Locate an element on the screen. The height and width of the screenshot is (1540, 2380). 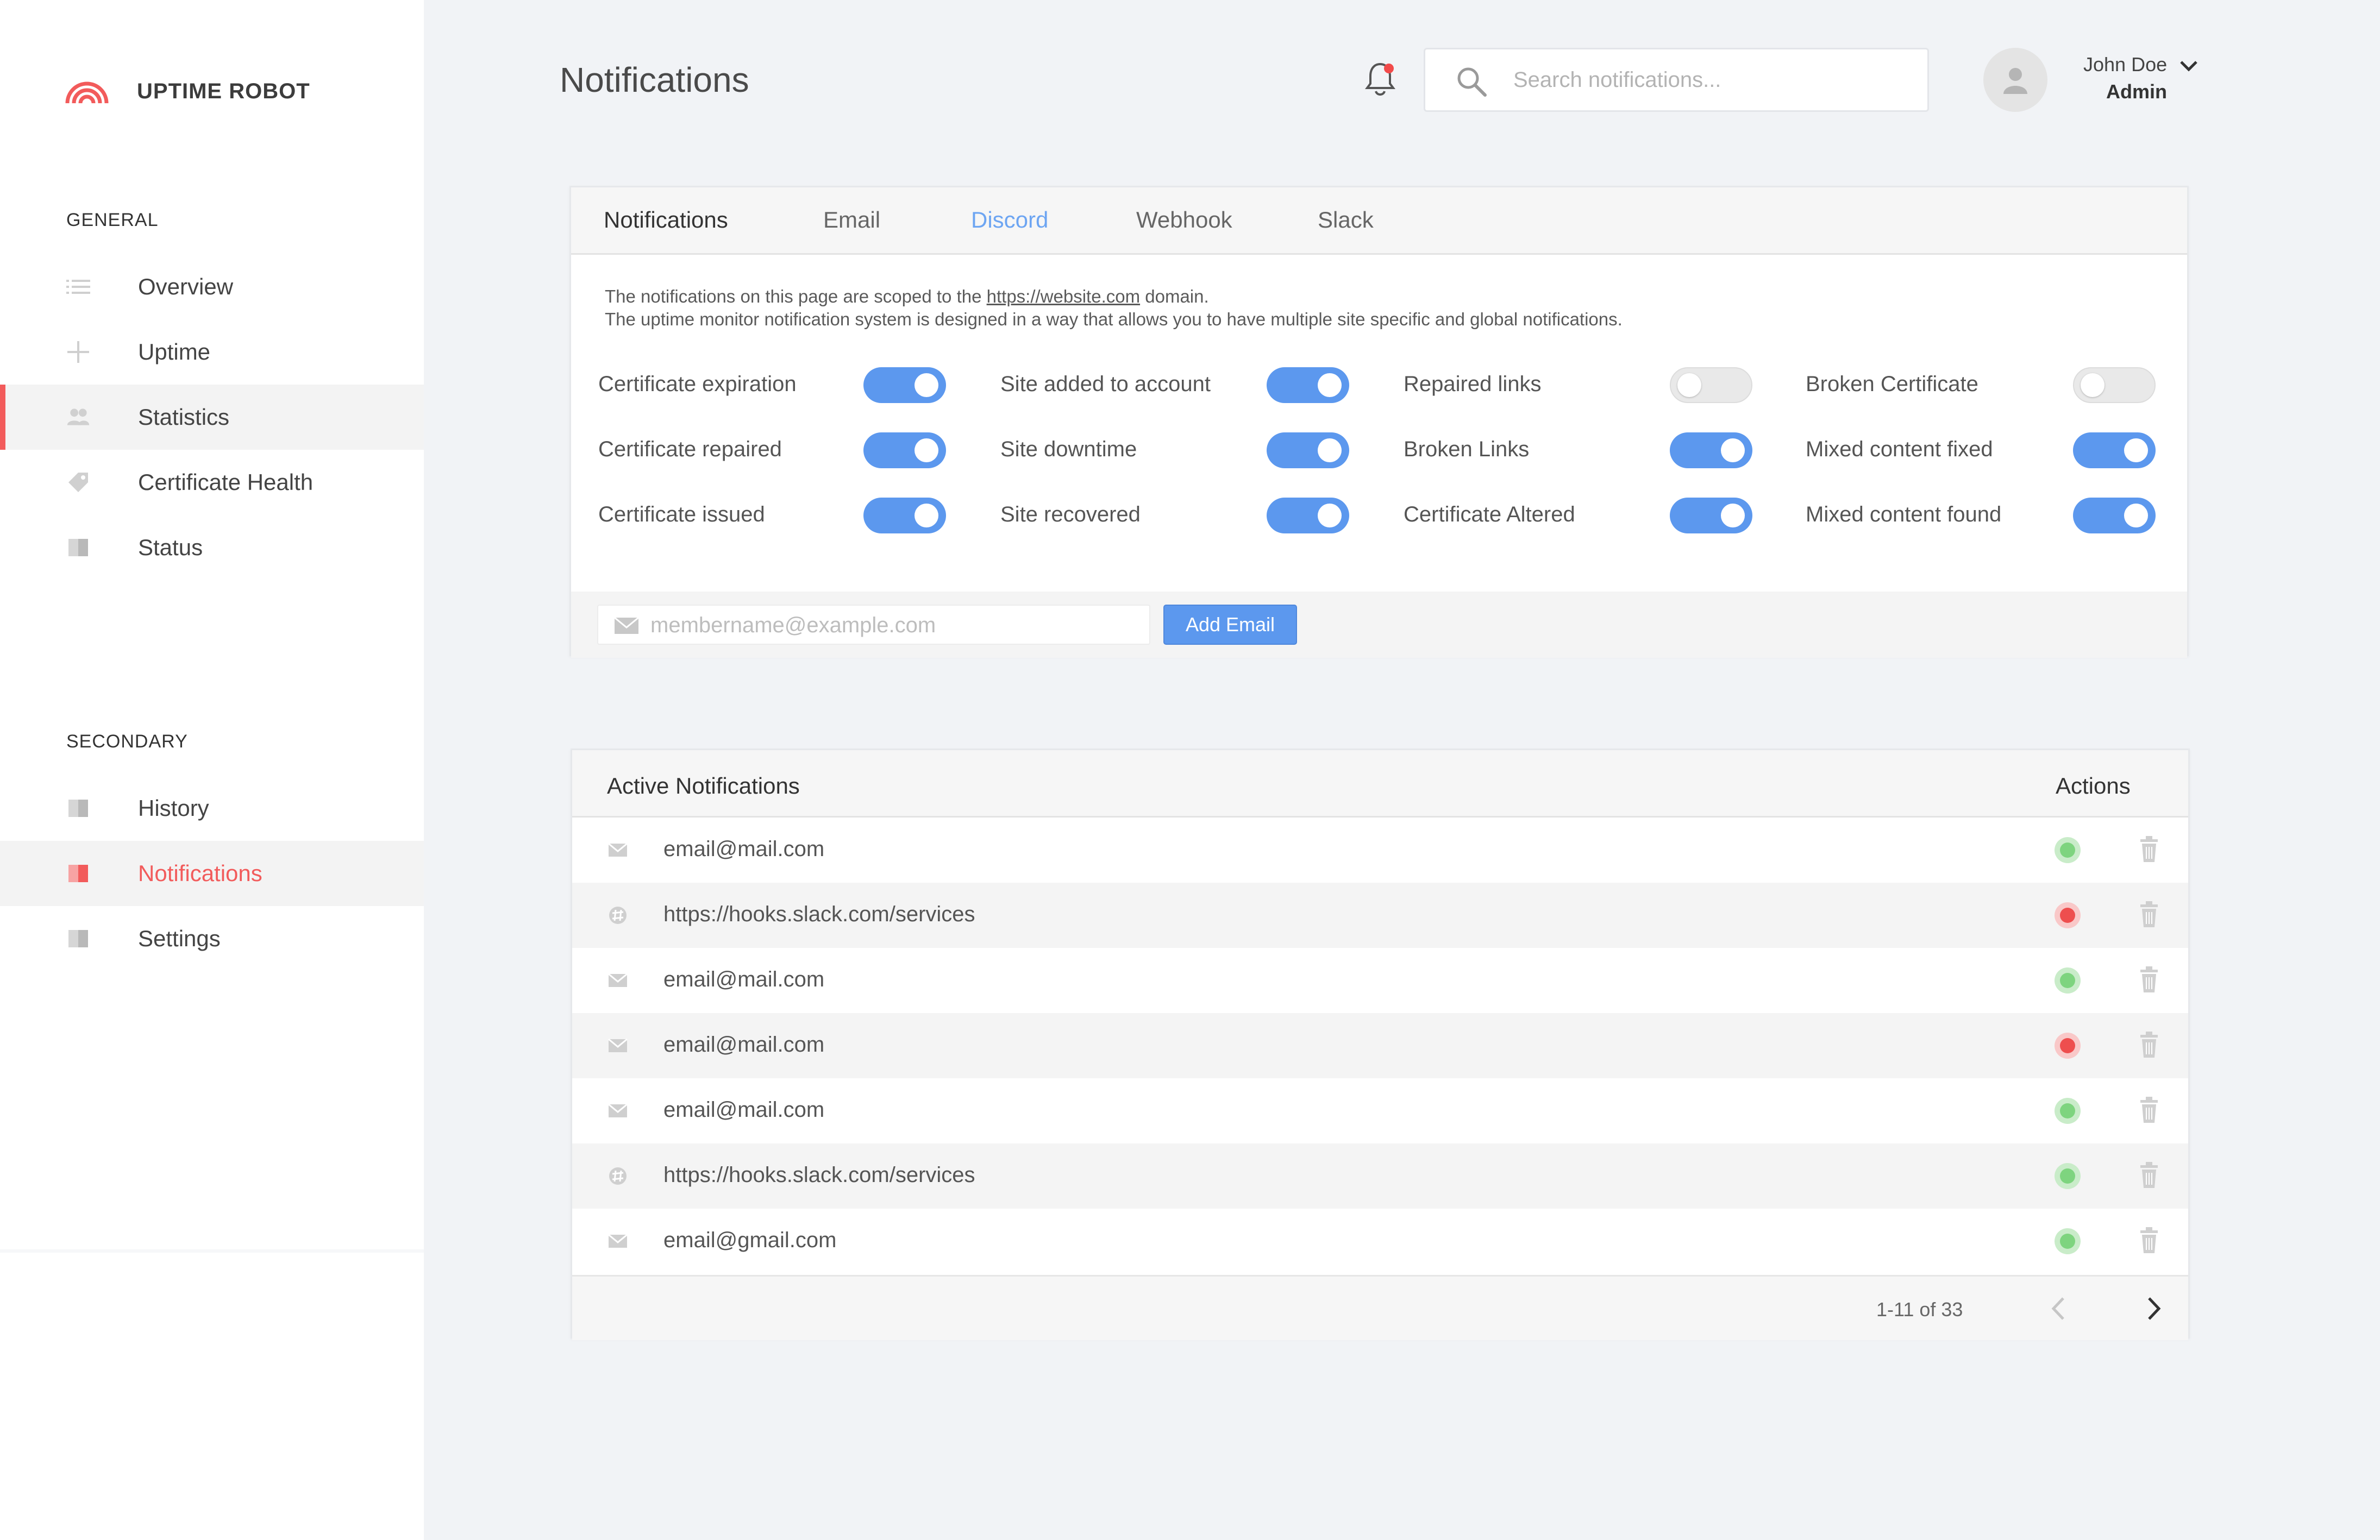
sidebar-item-status: Status is located at coordinates (212, 547).